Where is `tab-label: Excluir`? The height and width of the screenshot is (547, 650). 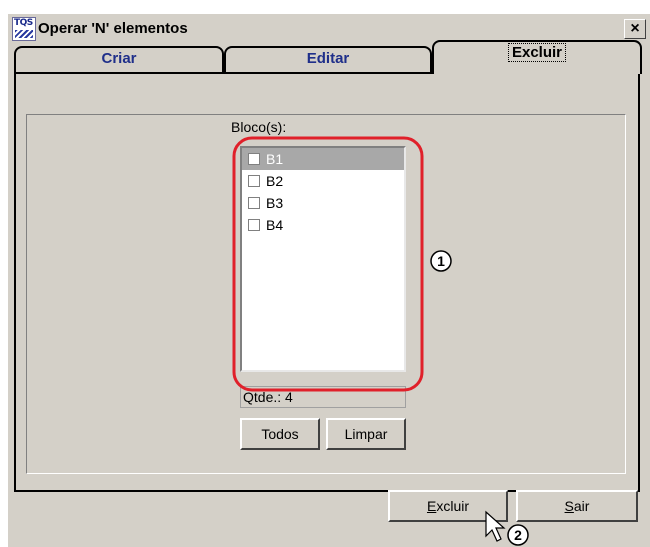
tab-label: Excluir is located at coordinates (537, 52).